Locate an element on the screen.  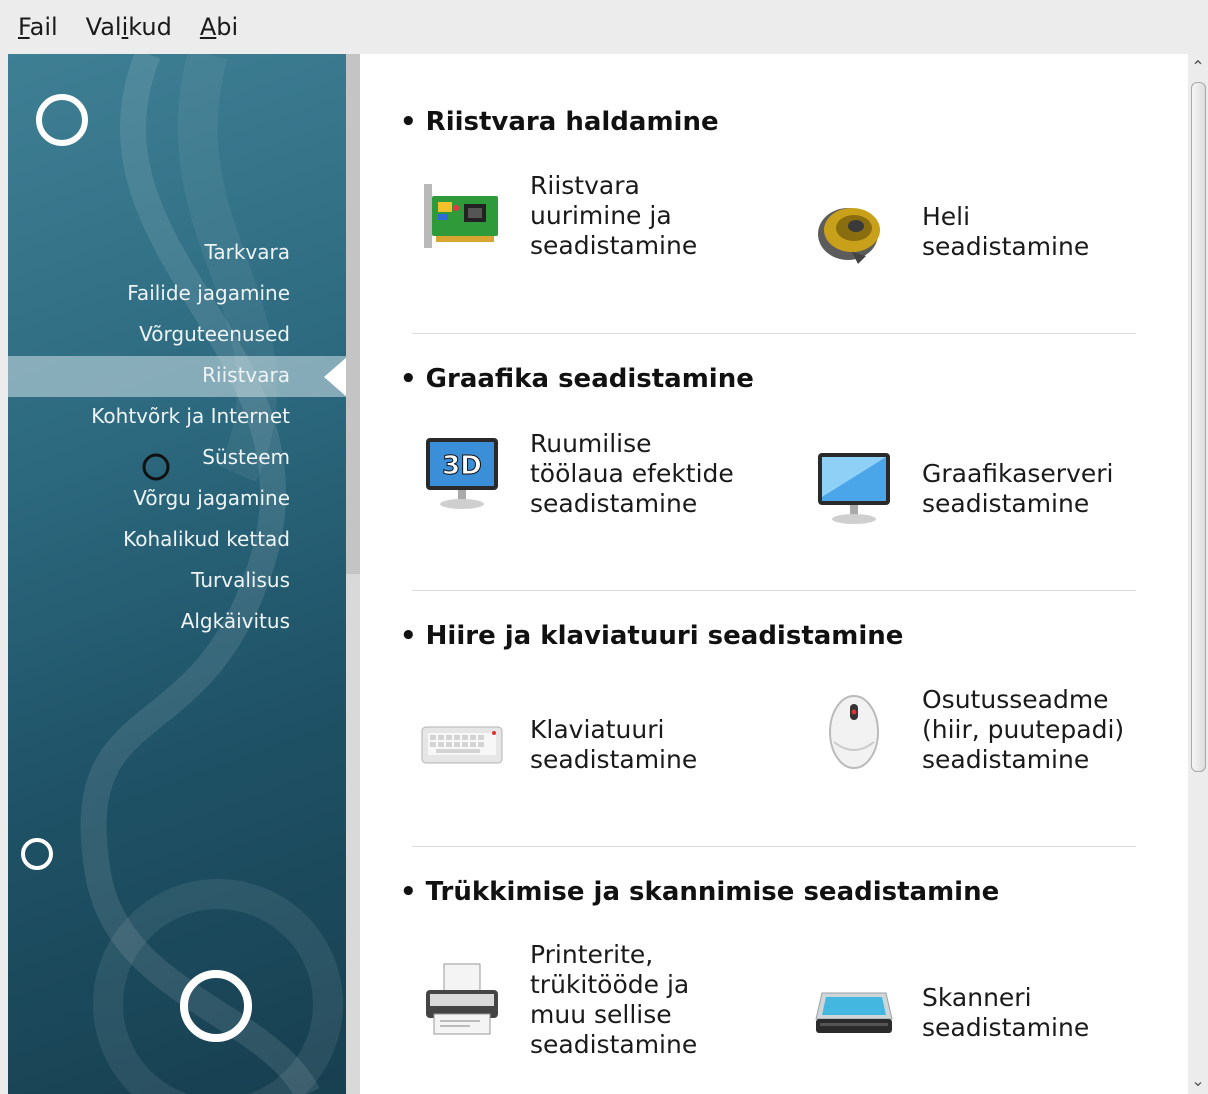
scroll-up-icon: ⌃ is located at coordinates (1198, 67).